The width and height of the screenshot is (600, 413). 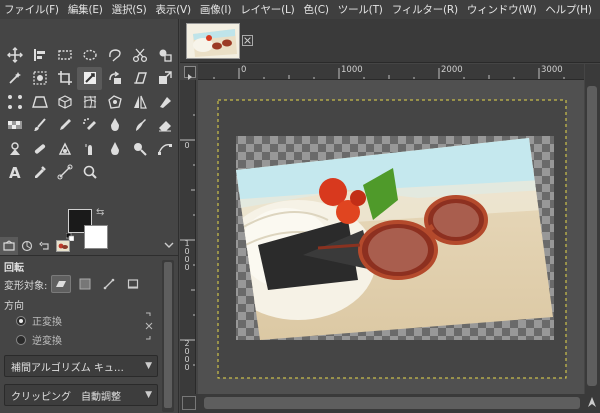 I want to click on tool-move, so click(x=14, y=55).